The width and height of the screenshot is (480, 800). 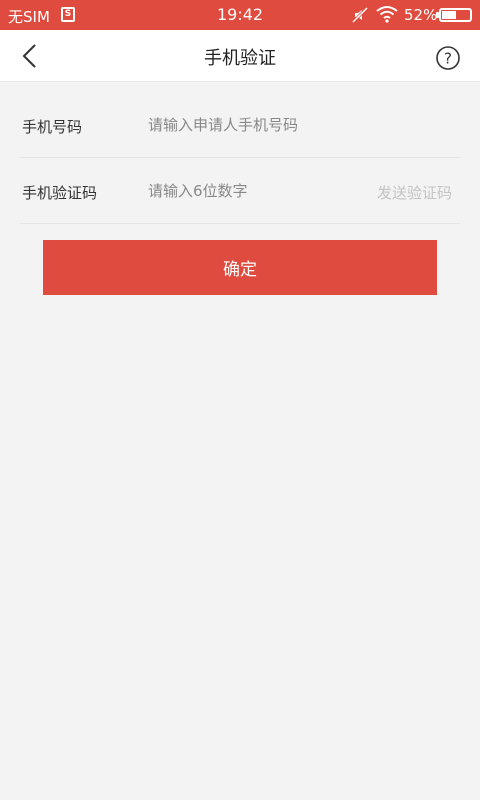 I want to click on mute-icon, so click(x=360, y=15).